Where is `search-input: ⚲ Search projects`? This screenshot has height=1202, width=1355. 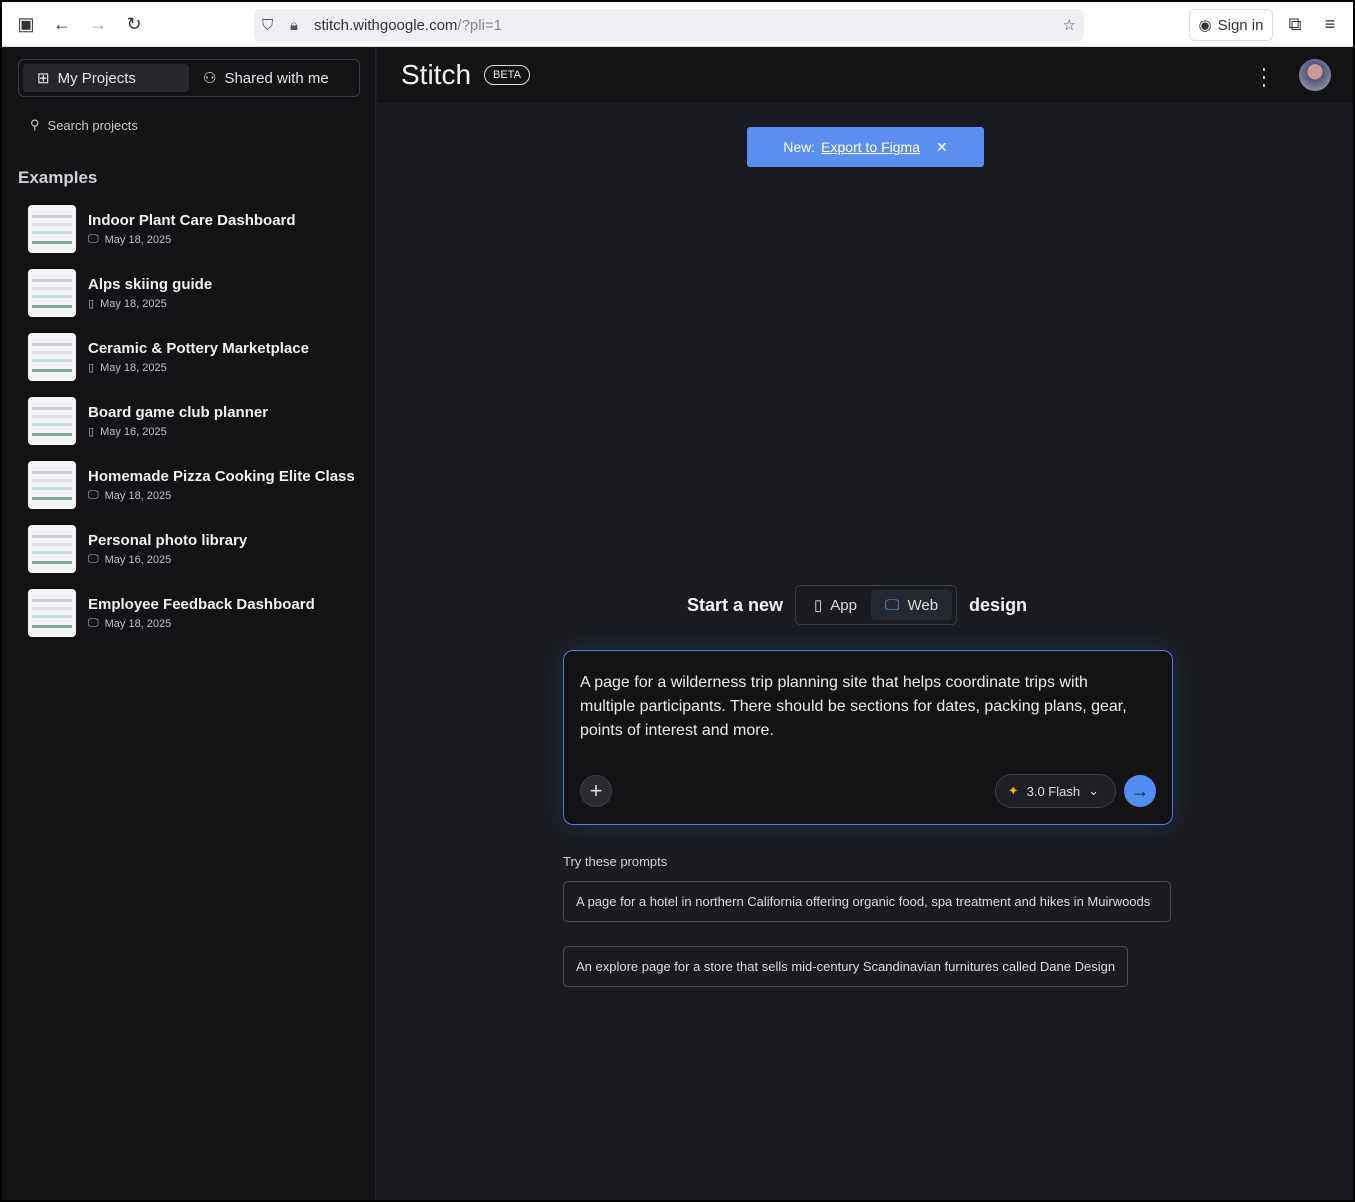 search-input: ⚲ Search projects is located at coordinates (84, 125).